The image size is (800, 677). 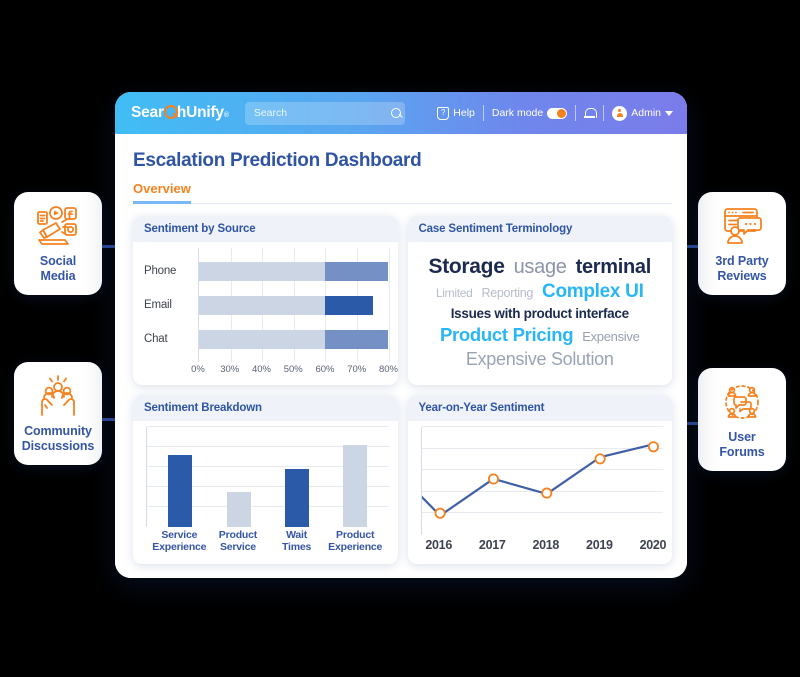 I want to click on bar-category-label: Wait Times, so click(x=296, y=541).